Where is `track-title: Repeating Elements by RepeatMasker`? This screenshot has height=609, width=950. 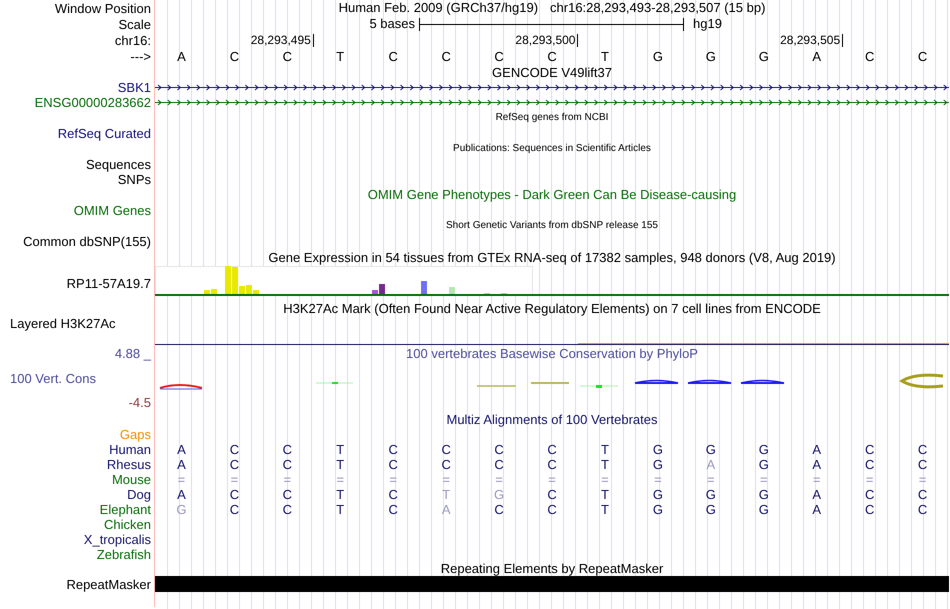 track-title: Repeating Elements by RepeatMasker is located at coordinates (552, 568).